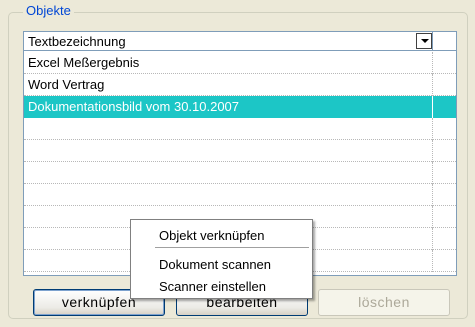 This screenshot has height=327, width=475. Describe the element at coordinates (84, 62) in the screenshot. I see `list-item-text: Excel Meßergebnis` at that location.